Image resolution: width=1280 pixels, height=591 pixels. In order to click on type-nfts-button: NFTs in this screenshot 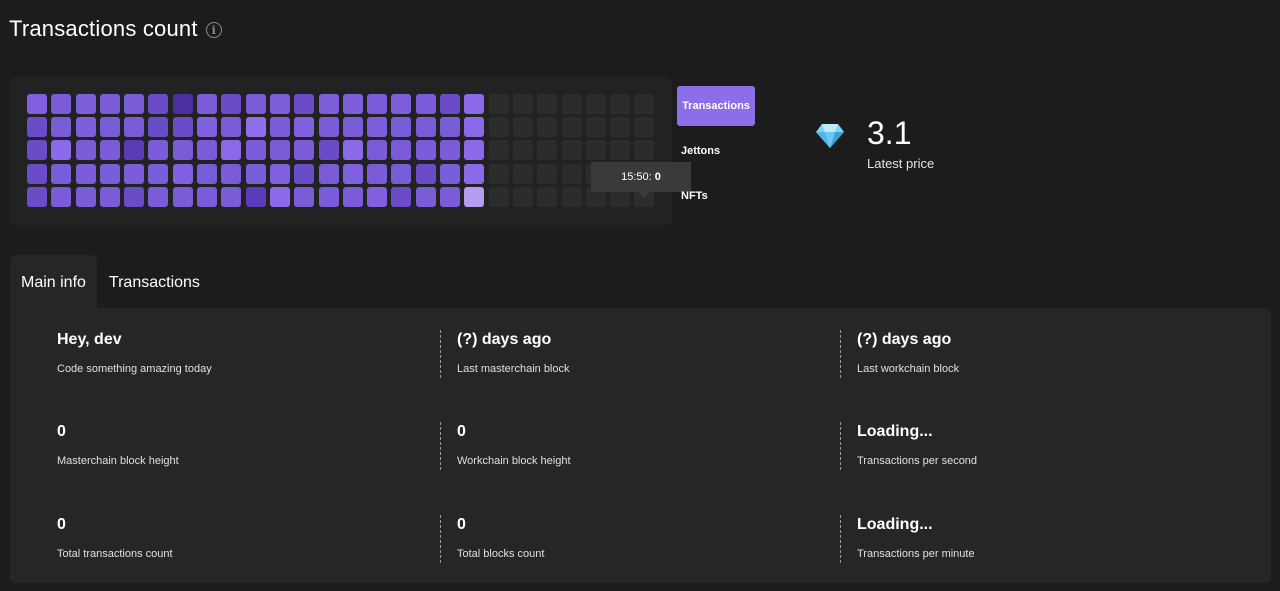, I will do `click(716, 196)`.